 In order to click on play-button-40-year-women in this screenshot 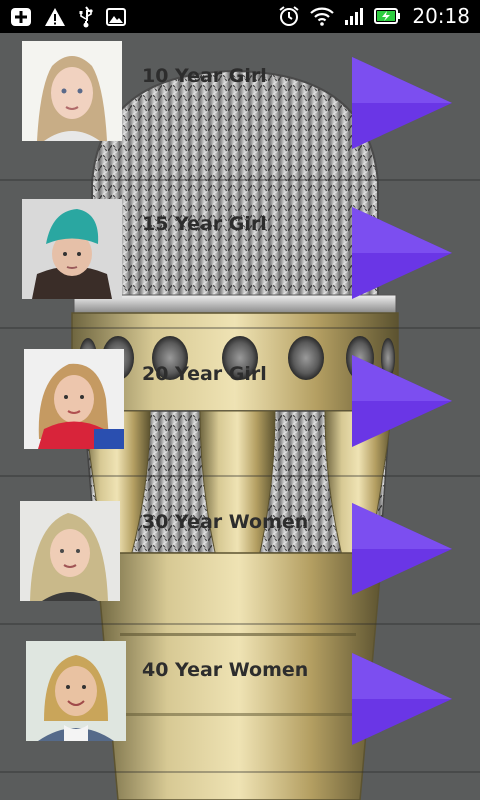, I will do `click(402, 699)`.